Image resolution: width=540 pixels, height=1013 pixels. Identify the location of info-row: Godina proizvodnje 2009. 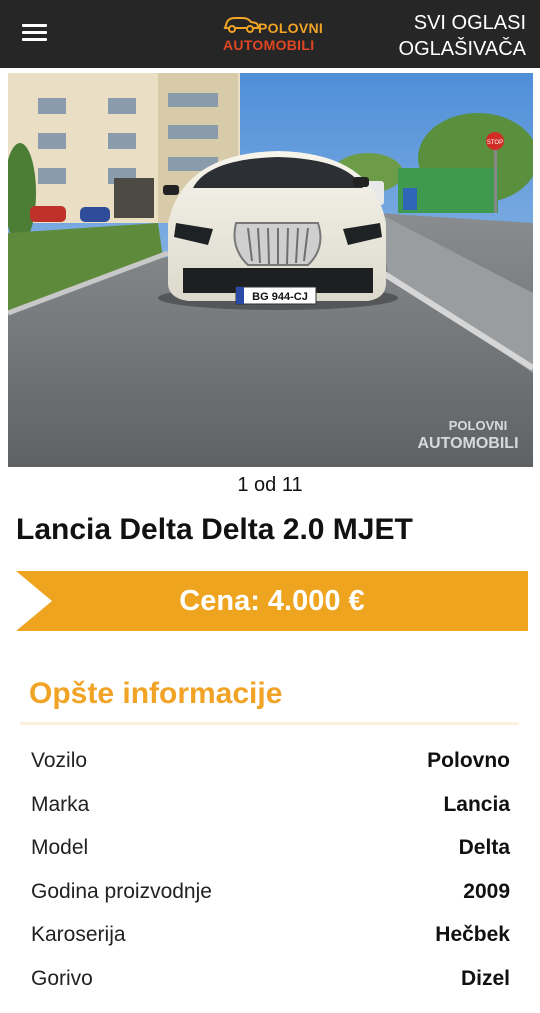
(270, 893).